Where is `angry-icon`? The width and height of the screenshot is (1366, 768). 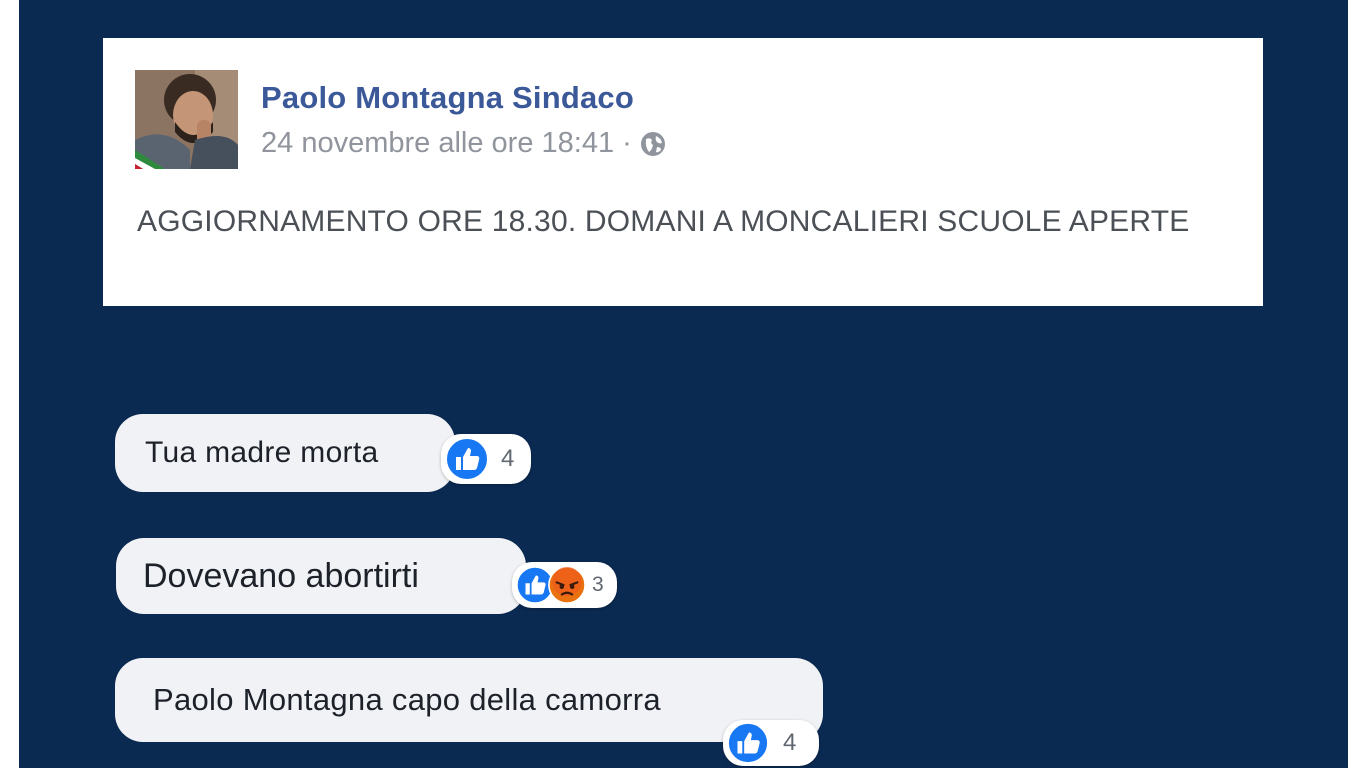
angry-icon is located at coordinates (567, 585).